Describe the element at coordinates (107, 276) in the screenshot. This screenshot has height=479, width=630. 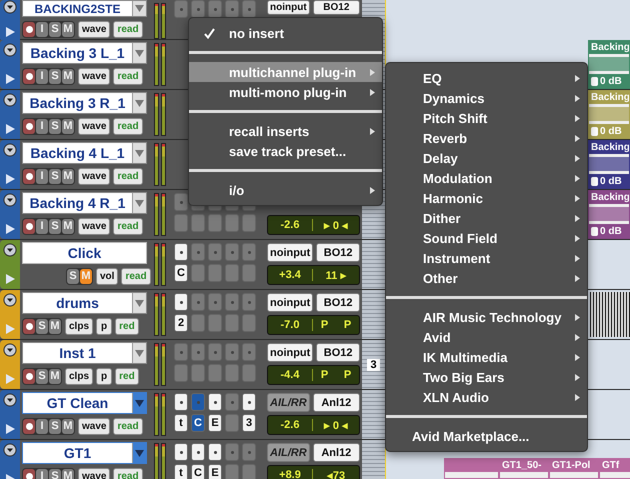
I see `track-view-button: vol` at that location.